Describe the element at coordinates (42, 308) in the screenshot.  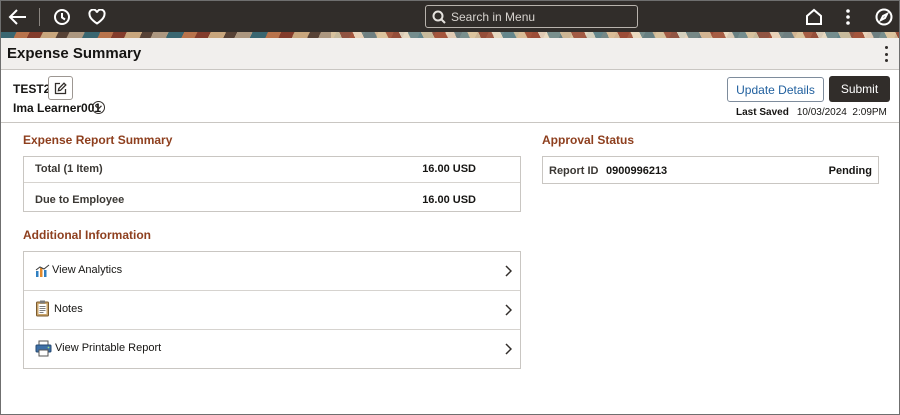
I see `notes-clipboard-icon` at that location.